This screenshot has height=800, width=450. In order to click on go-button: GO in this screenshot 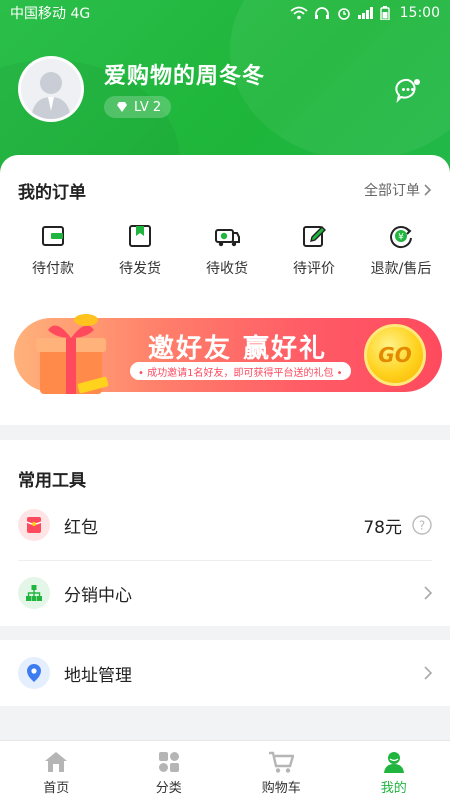, I will do `click(395, 355)`.